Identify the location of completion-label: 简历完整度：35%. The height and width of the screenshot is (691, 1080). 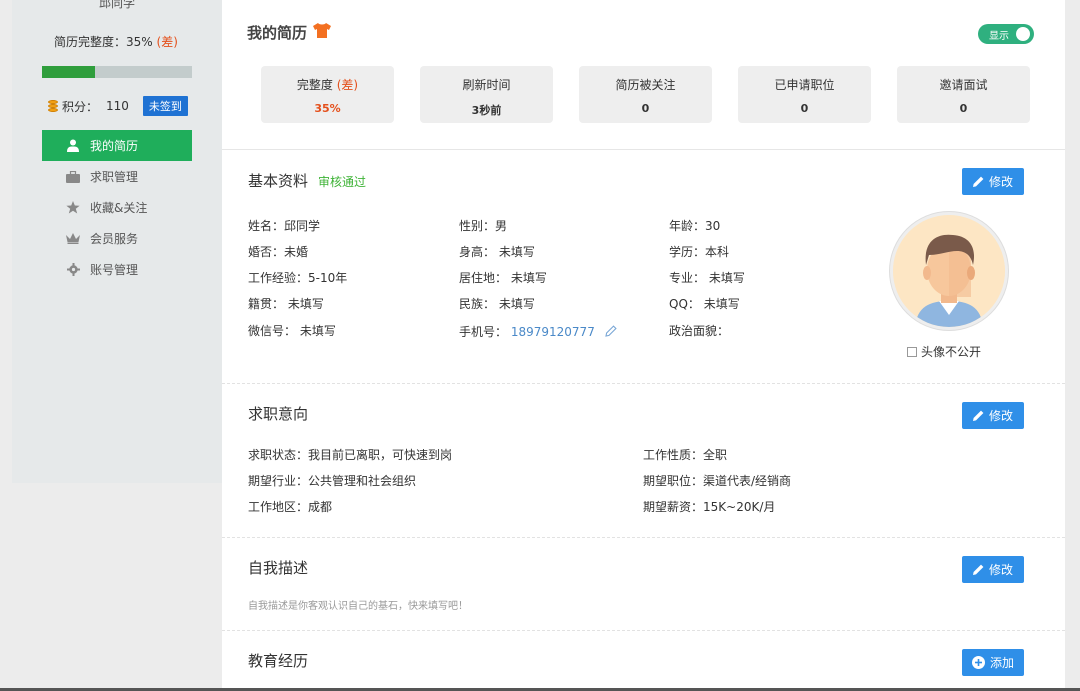
(103, 42).